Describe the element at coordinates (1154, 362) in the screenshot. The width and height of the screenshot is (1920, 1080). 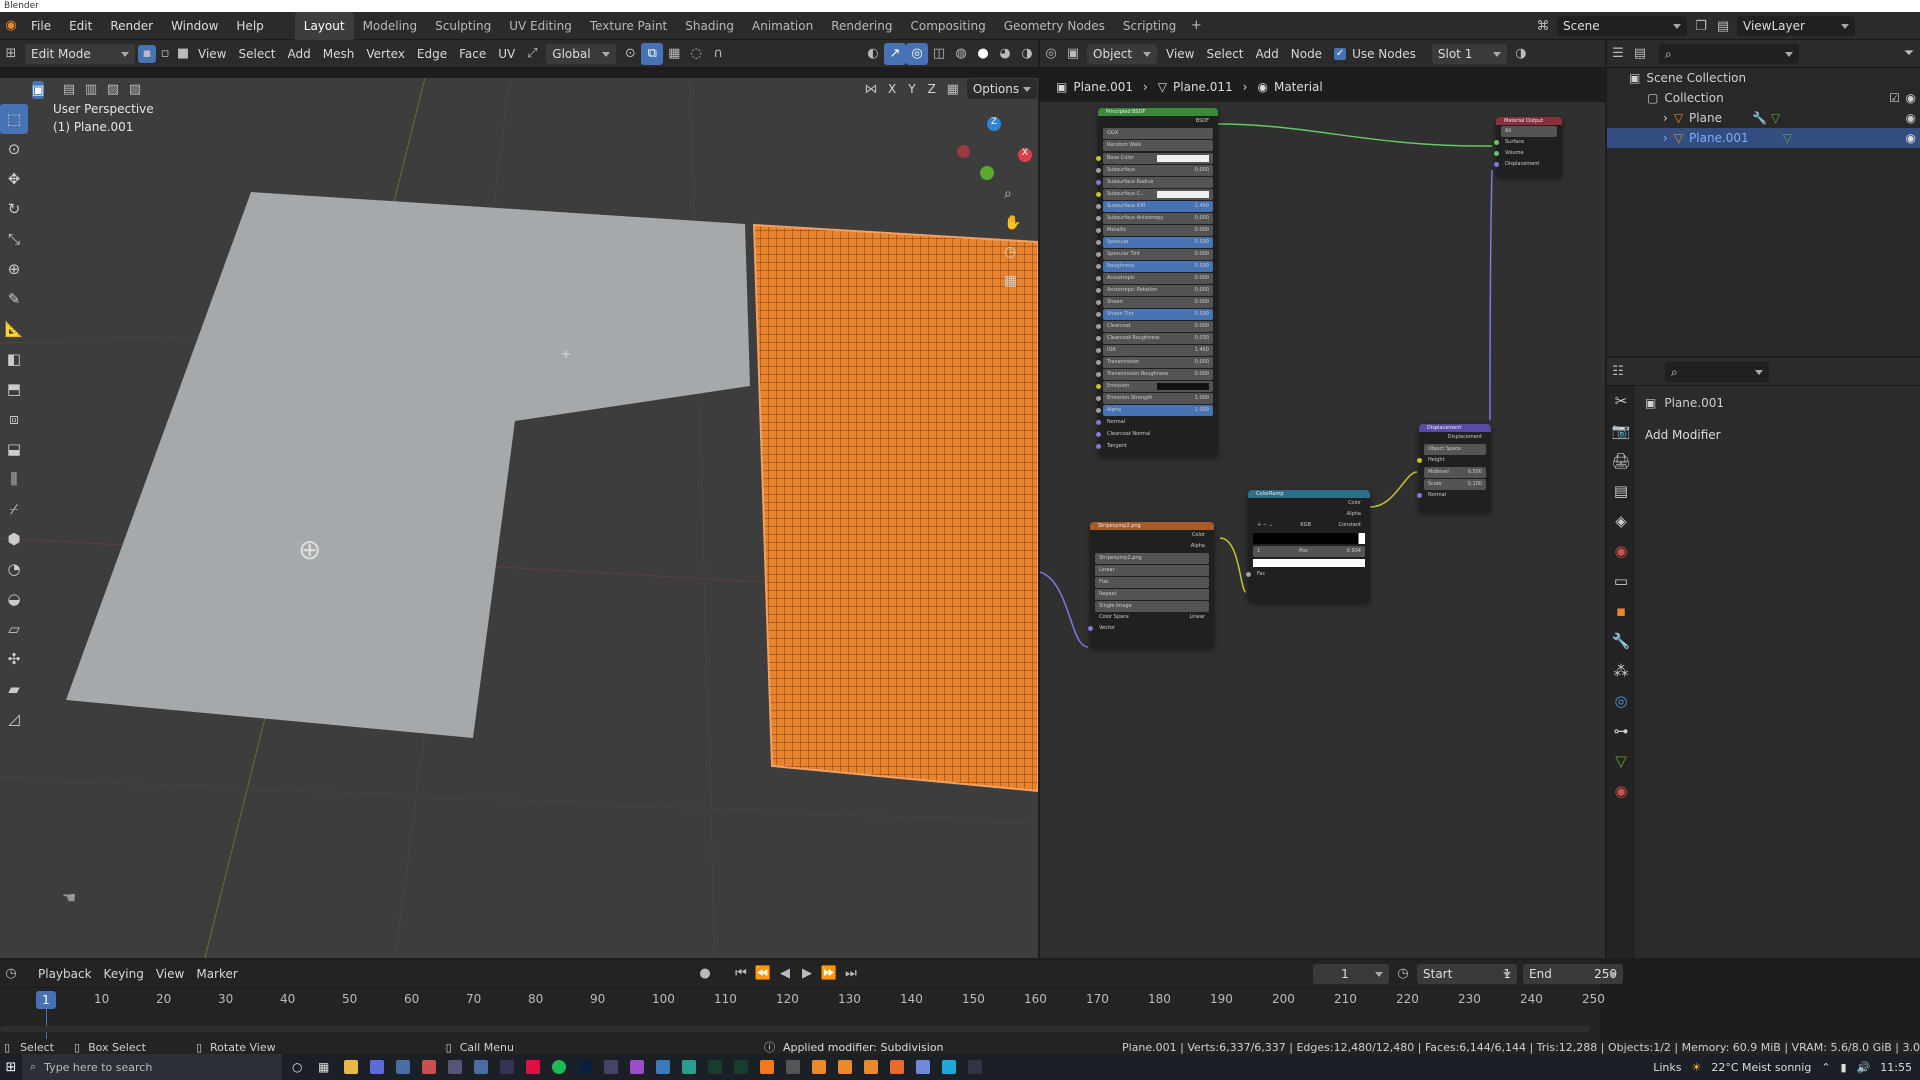
I see `bsdf-input-transmission: Transmission 0.000` at that location.